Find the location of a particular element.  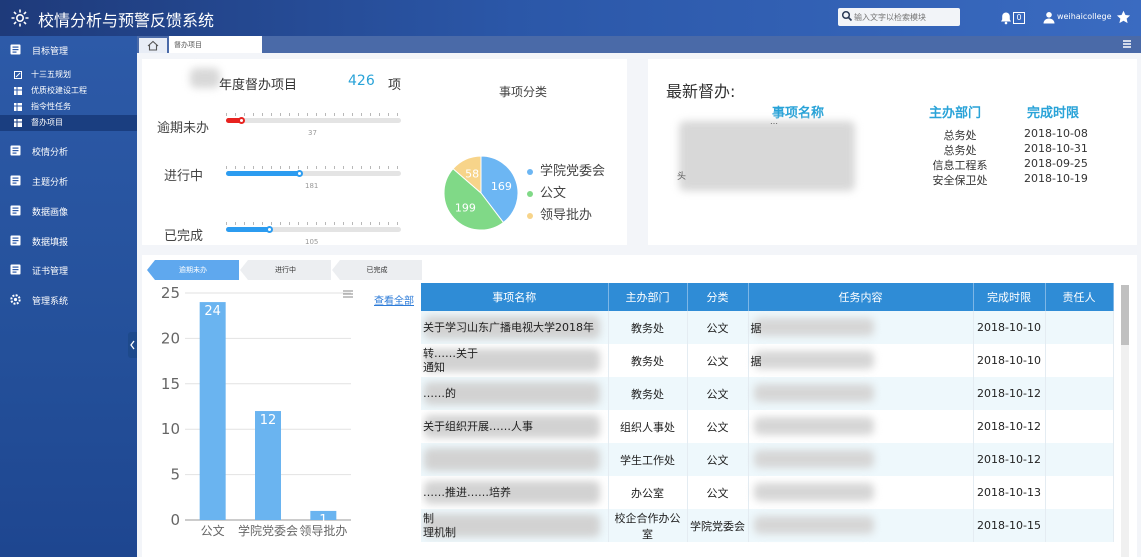

star-icon is located at coordinates (1123, 17).